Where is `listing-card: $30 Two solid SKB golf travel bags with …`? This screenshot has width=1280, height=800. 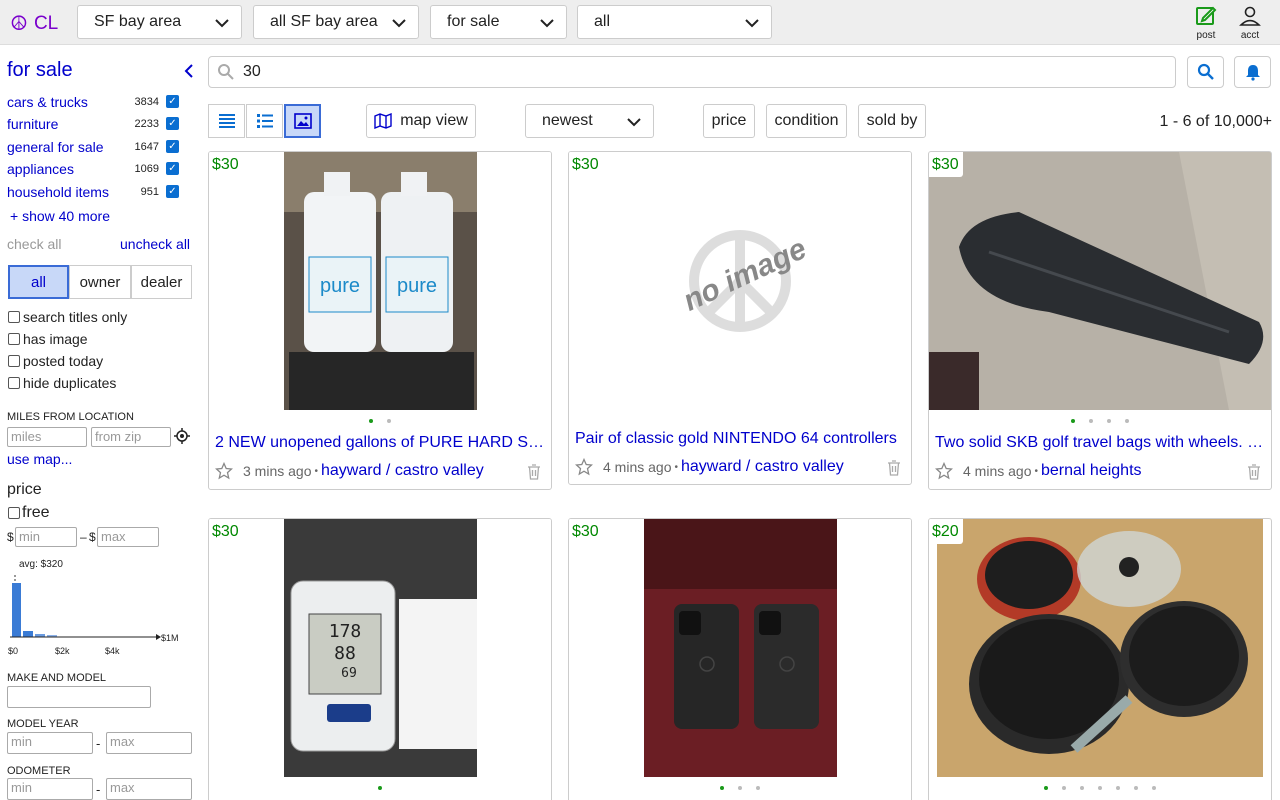
listing-card: $30 Two solid SKB golf travel bags with … is located at coordinates (1100, 320).